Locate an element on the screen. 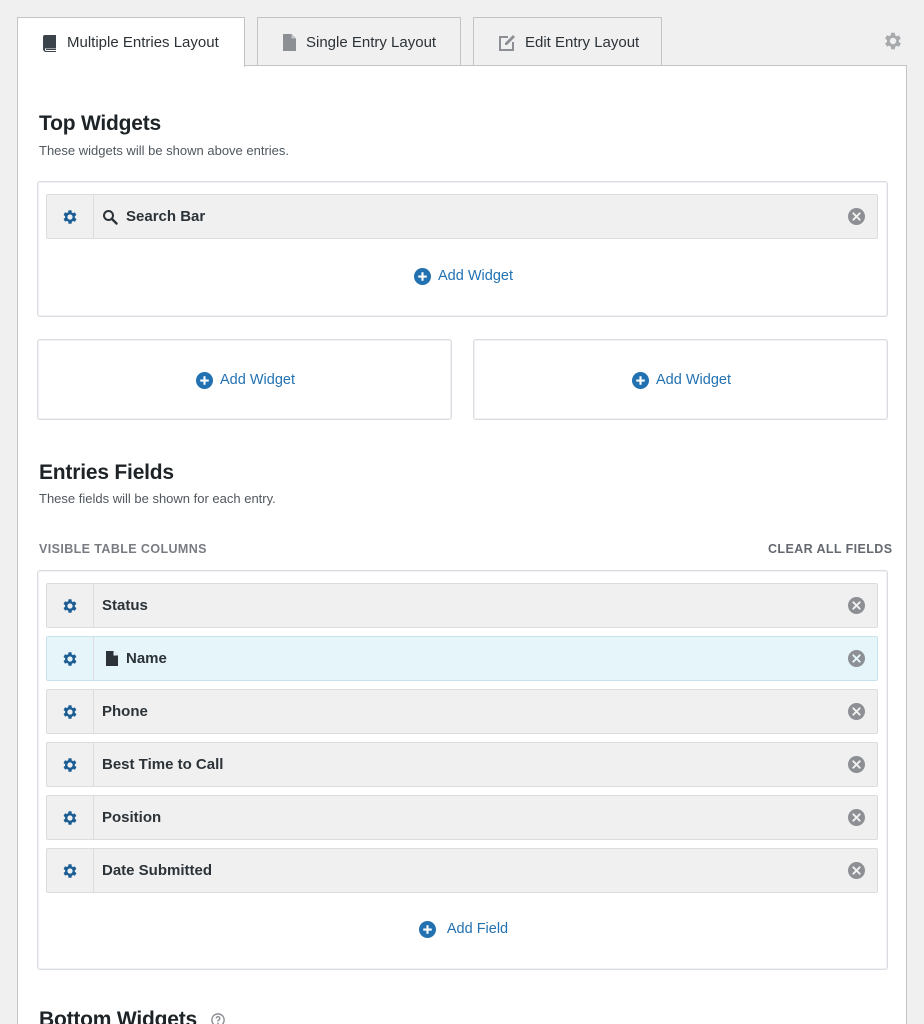  edit-icon is located at coordinates (507, 42).